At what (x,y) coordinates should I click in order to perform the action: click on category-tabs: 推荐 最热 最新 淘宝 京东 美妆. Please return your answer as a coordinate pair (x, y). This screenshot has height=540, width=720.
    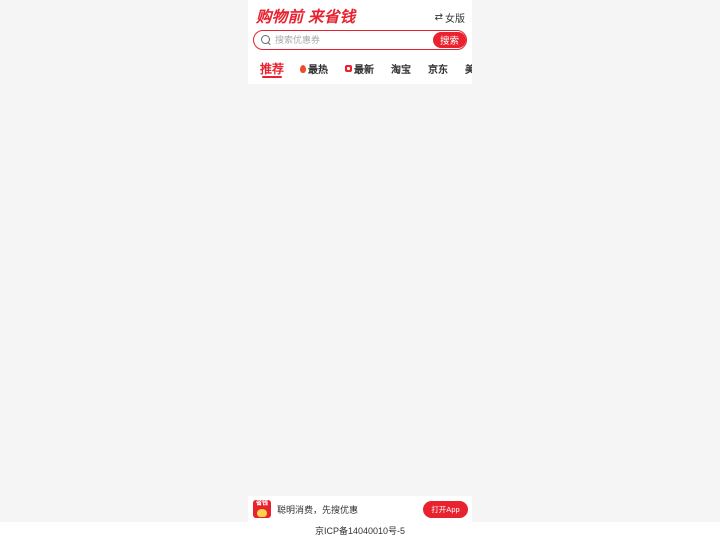
    Looking at the image, I should click on (360, 70).